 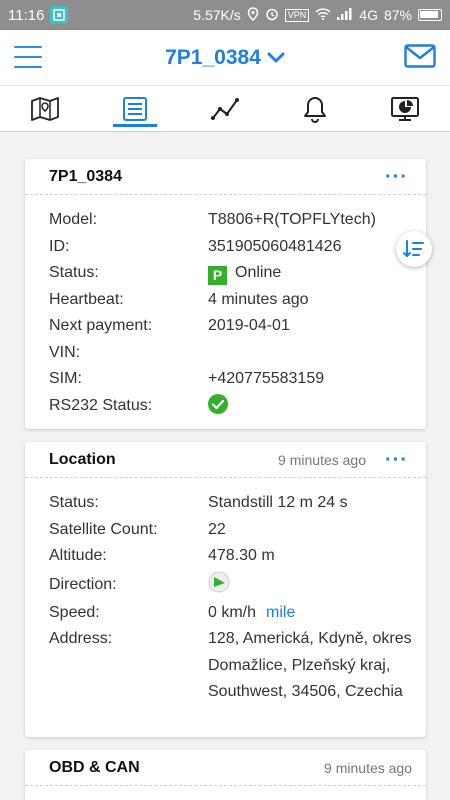 I want to click on info-row-id: ID: 351905060481426, so click(x=237, y=247).